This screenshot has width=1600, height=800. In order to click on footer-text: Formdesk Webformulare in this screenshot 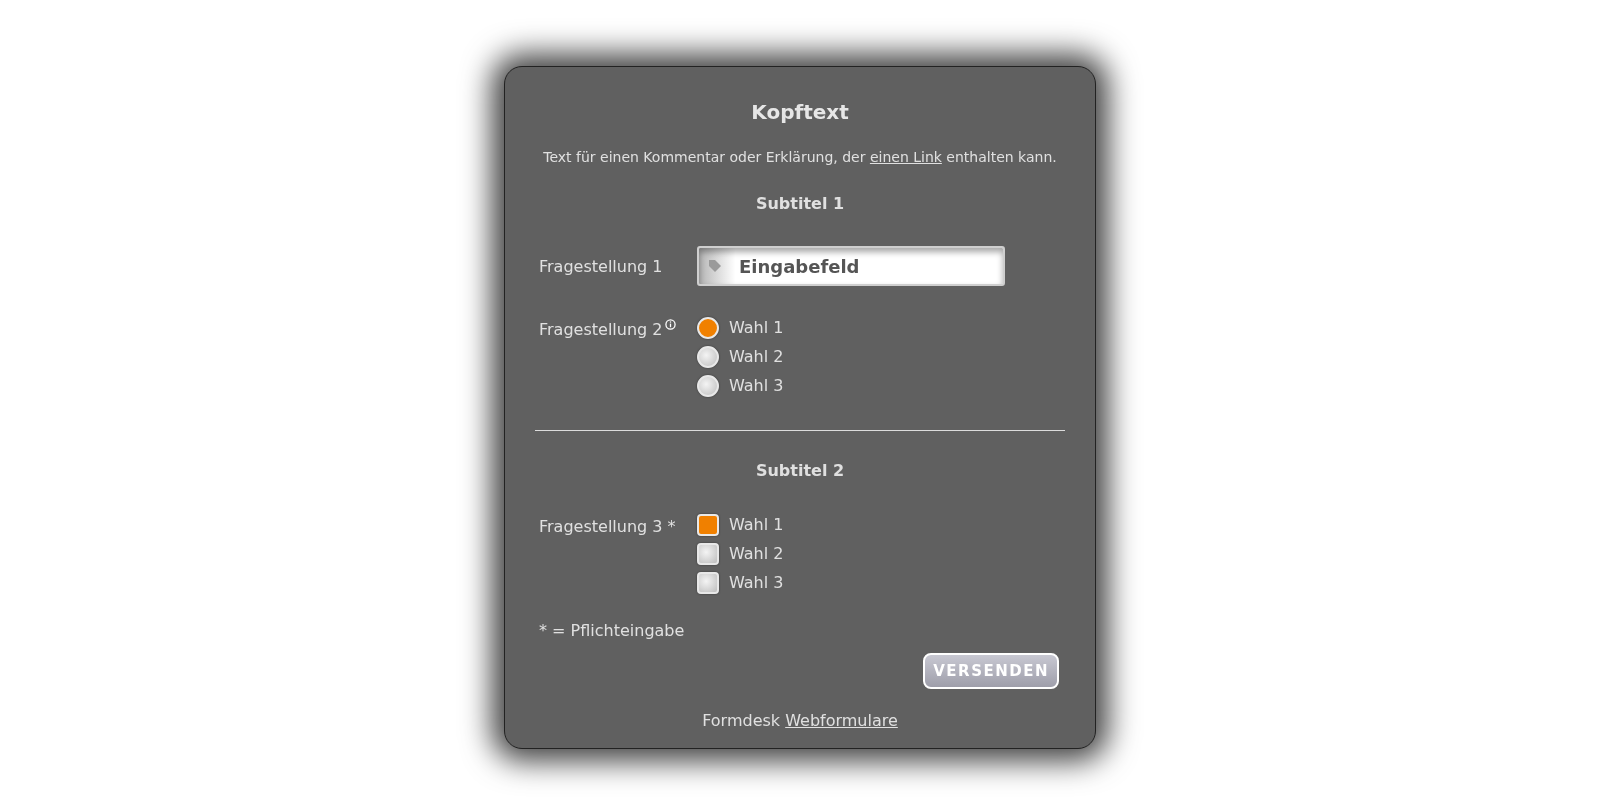, I will do `click(800, 721)`.